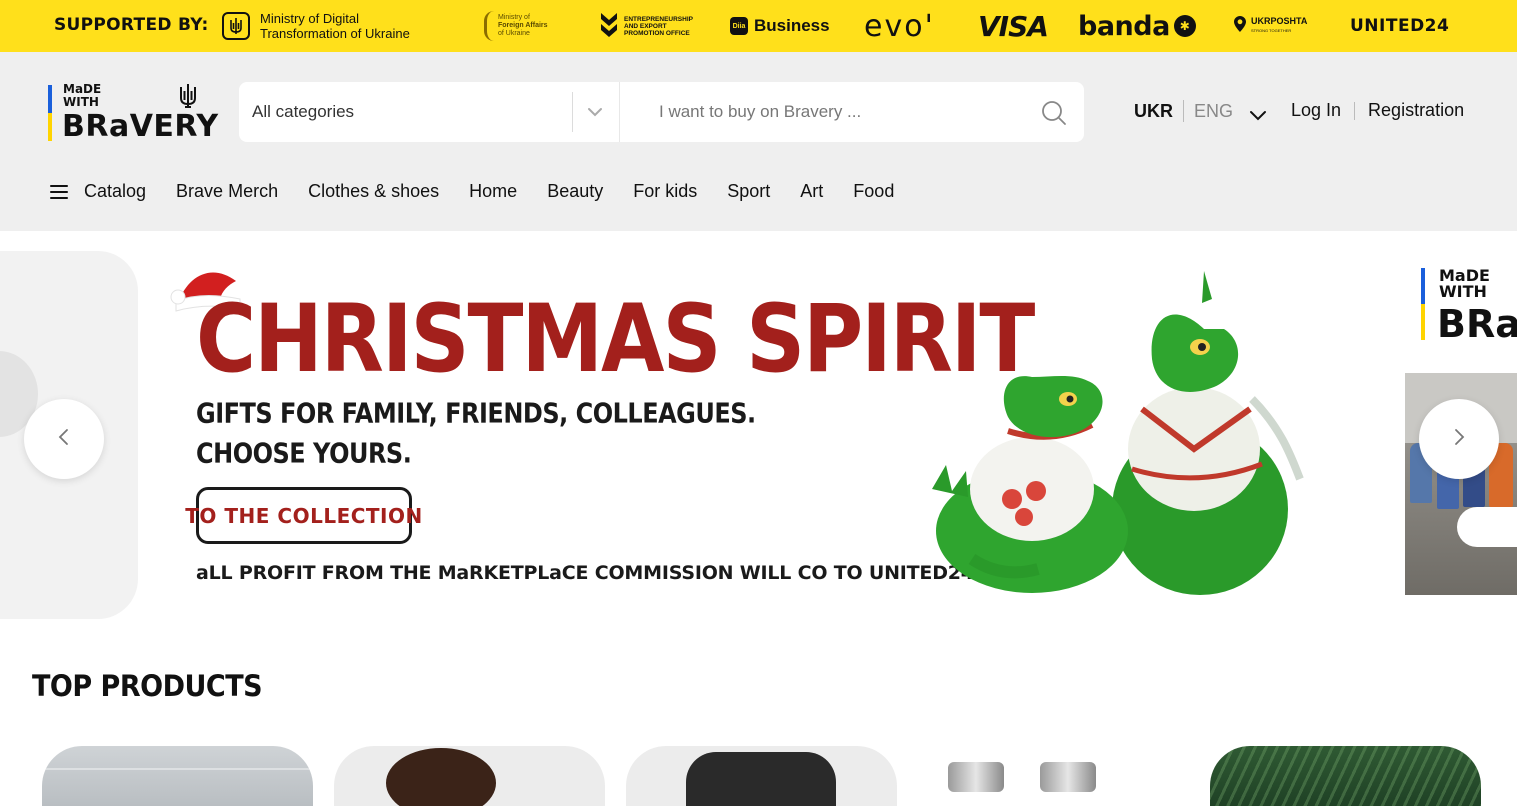  I want to click on dragon-toys-image, so click(1118, 433).